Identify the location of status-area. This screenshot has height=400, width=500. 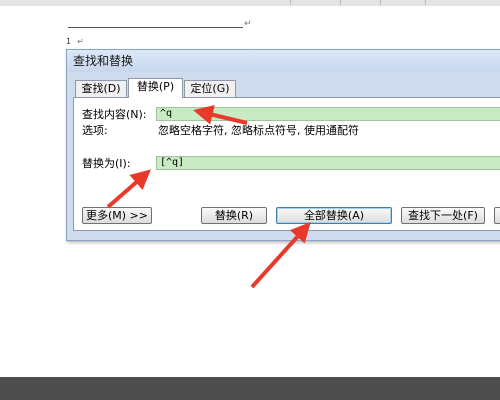
(250, 388).